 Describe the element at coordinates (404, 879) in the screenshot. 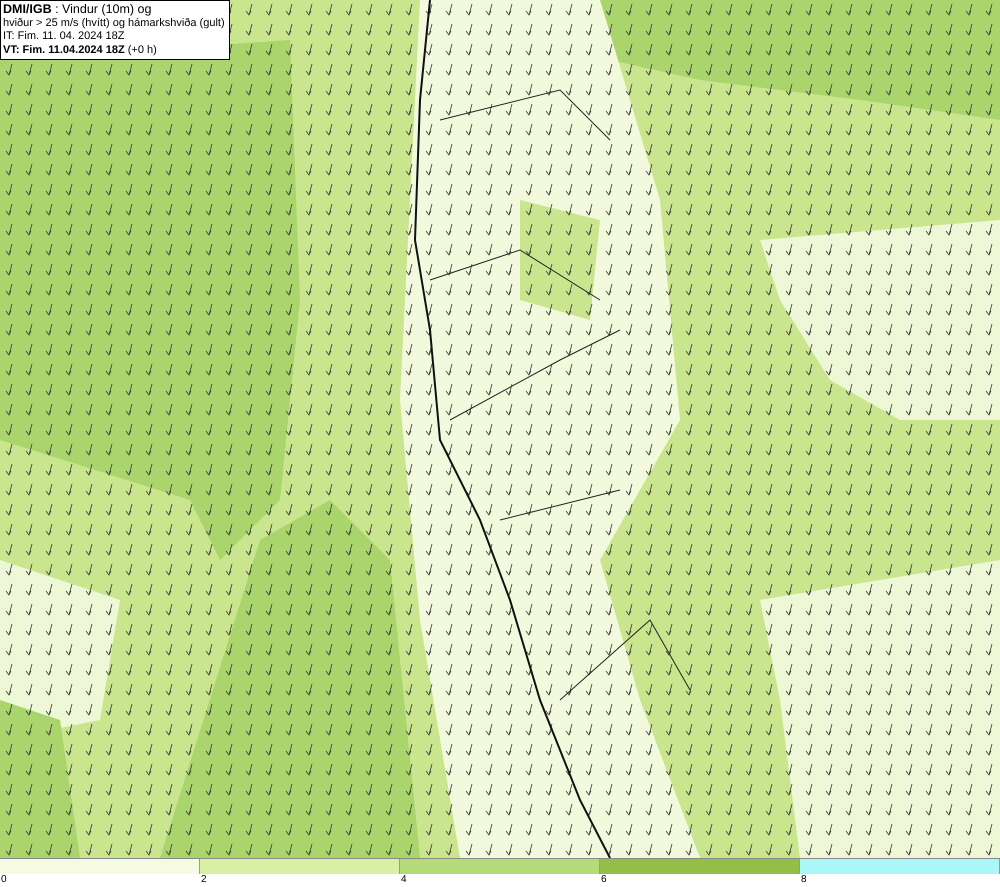

I see `colorbar-tick-label: 4` at that location.